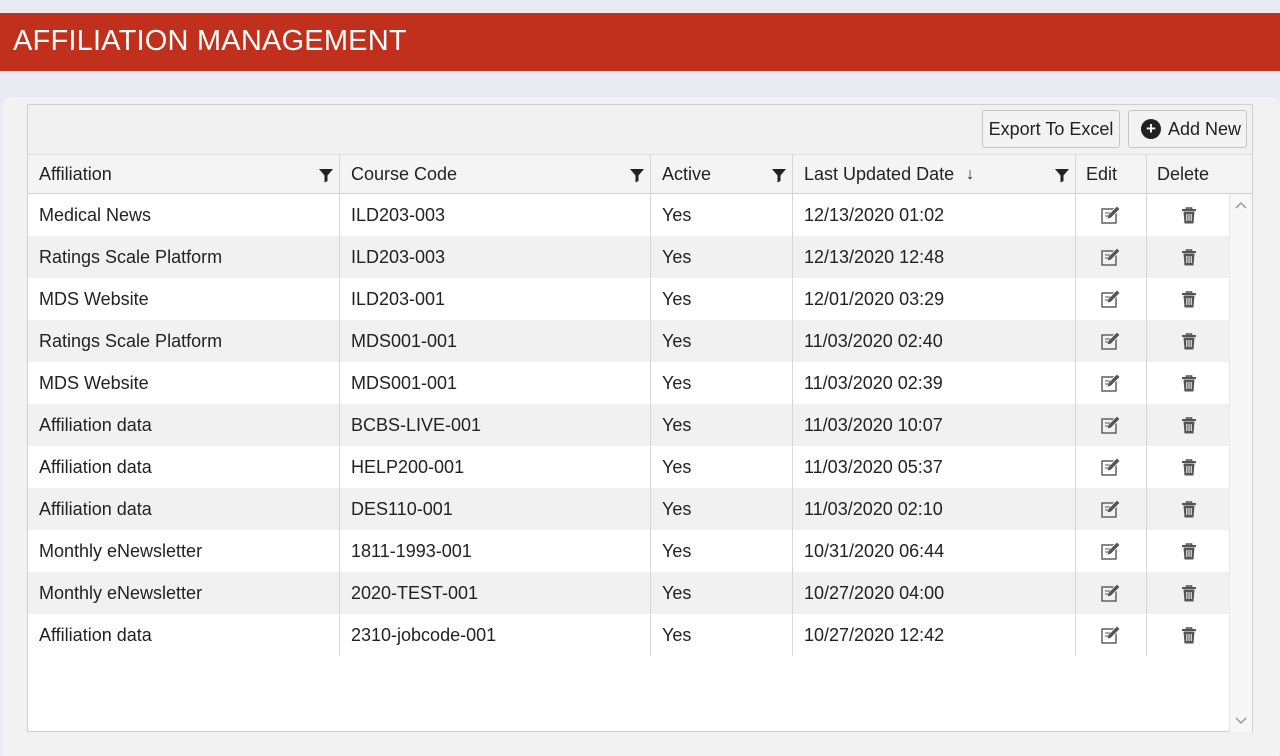 Image resolution: width=1280 pixels, height=756 pixels. What do you see at coordinates (934, 509) in the screenshot?
I see `cell-last-updated: 11/03/2020 02:10` at bounding box center [934, 509].